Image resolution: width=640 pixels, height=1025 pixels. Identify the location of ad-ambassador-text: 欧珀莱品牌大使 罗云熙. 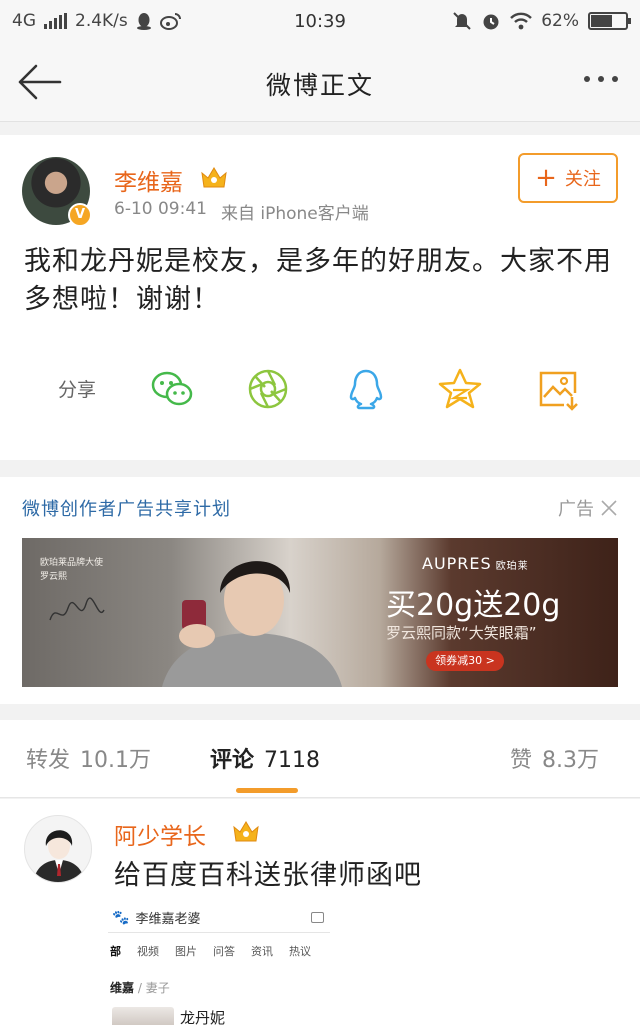
(71, 570).